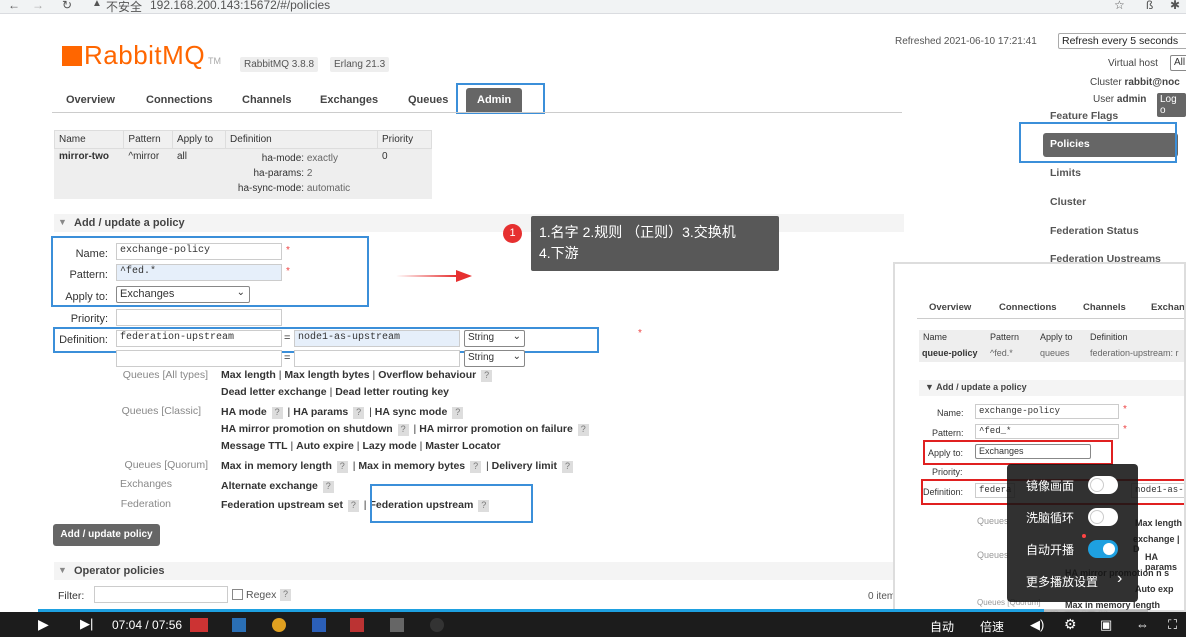 This screenshot has width=1186, height=637. I want to click on star-icon: ☆, so click(1119, 6).